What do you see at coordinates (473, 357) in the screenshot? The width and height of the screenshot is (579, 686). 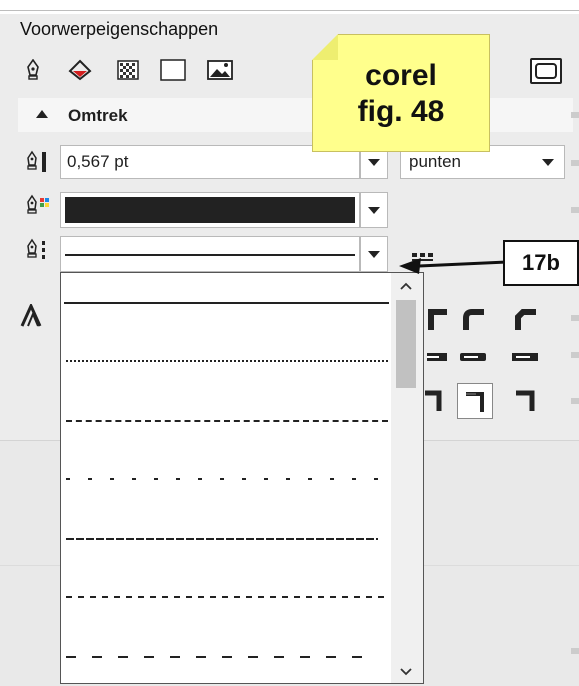 I see `cap-round-icon` at bounding box center [473, 357].